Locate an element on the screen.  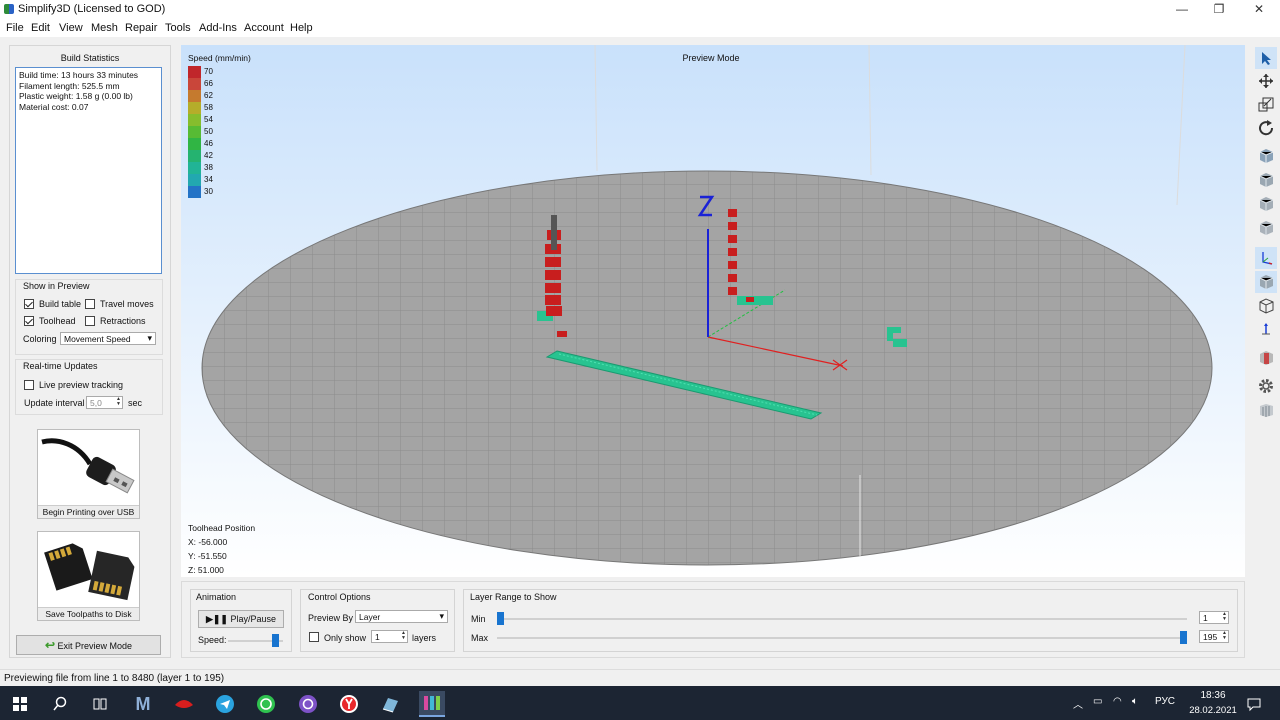
tray-chevron-icon: ︿ is located at coordinates (1078, 703).